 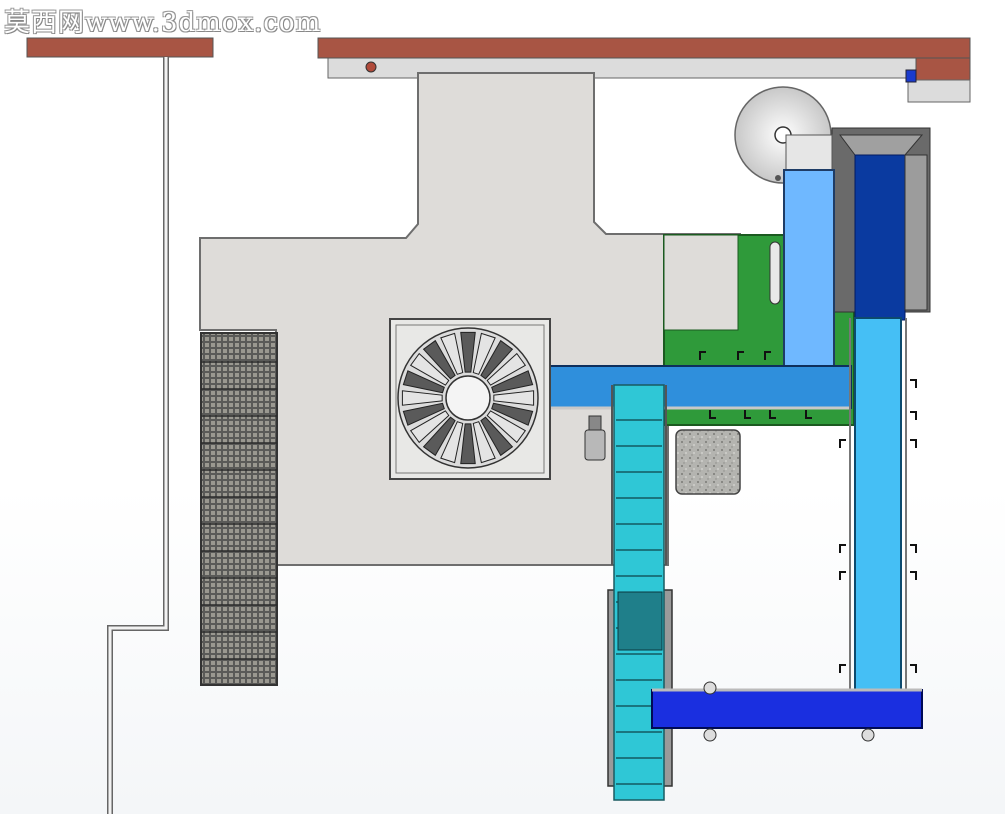 I want to click on return-conveyor, so click(x=787, y=711).